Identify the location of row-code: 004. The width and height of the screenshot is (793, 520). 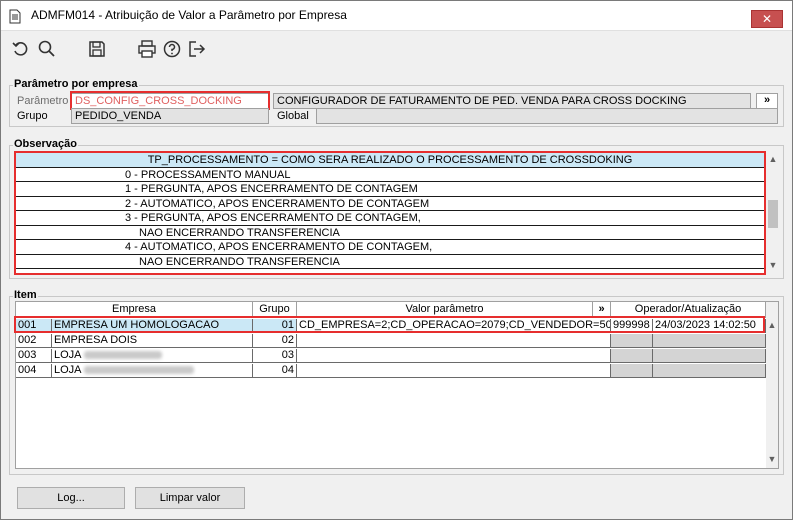
(34, 371).